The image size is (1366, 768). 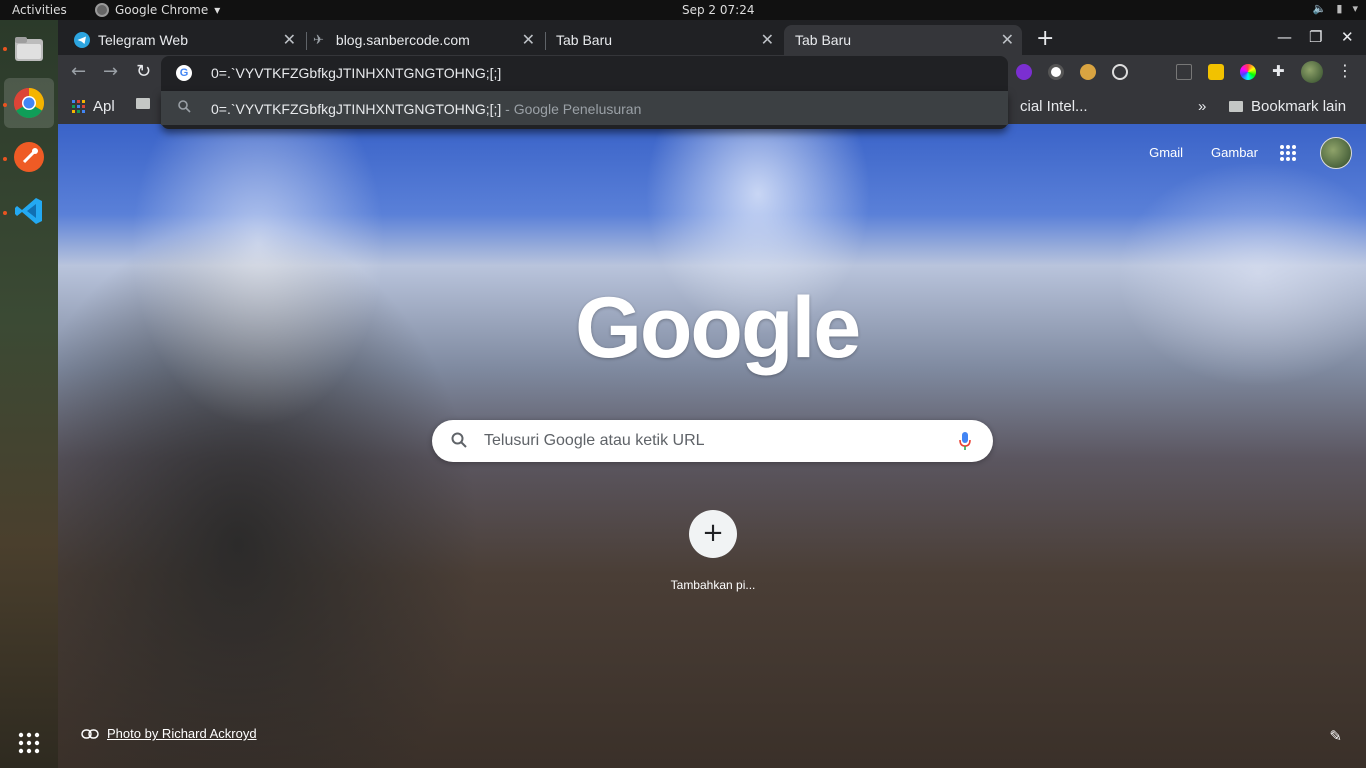 What do you see at coordinates (1234, 152) in the screenshot?
I see `images-link: Gambar` at bounding box center [1234, 152].